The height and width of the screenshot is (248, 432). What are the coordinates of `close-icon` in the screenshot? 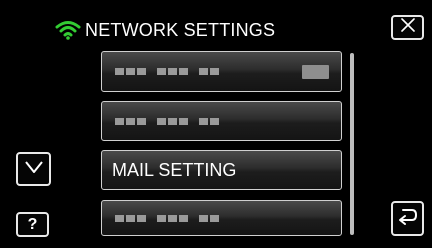 It's located at (408, 27).